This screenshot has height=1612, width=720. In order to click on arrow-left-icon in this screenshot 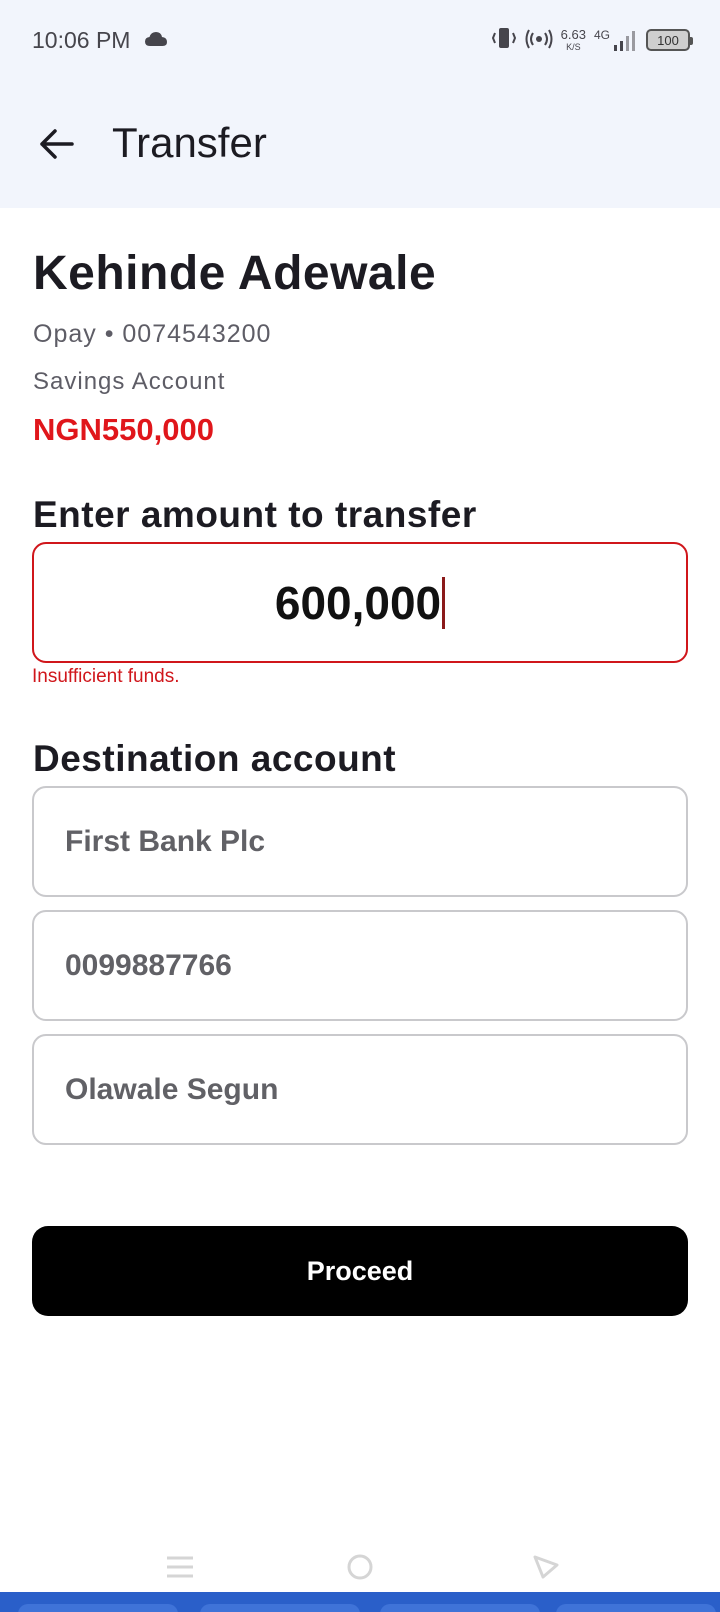, I will do `click(57, 144)`.